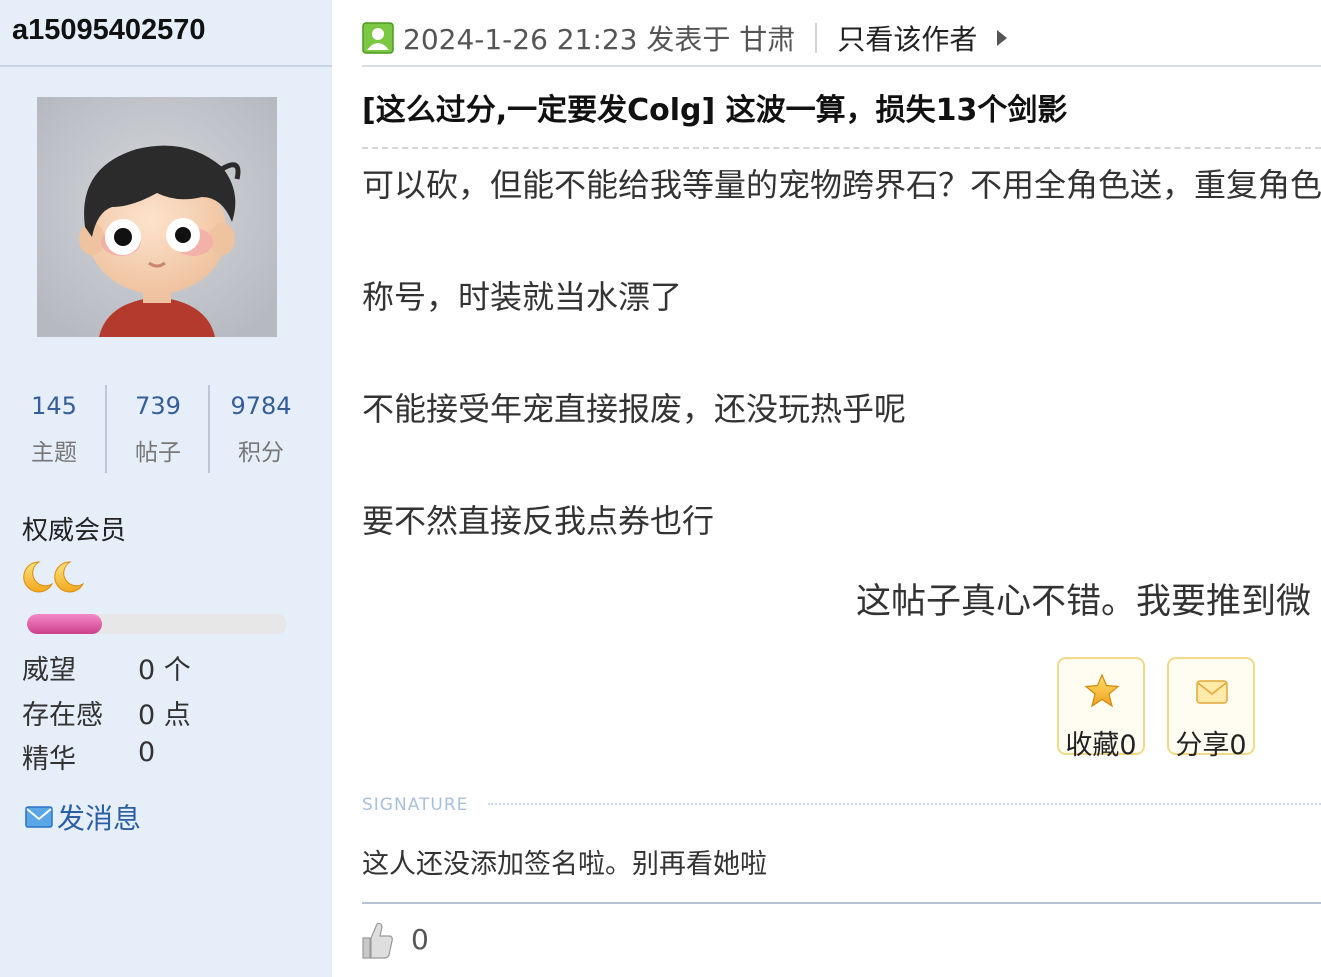  I want to click on user-group: 权威会员, so click(74, 528).